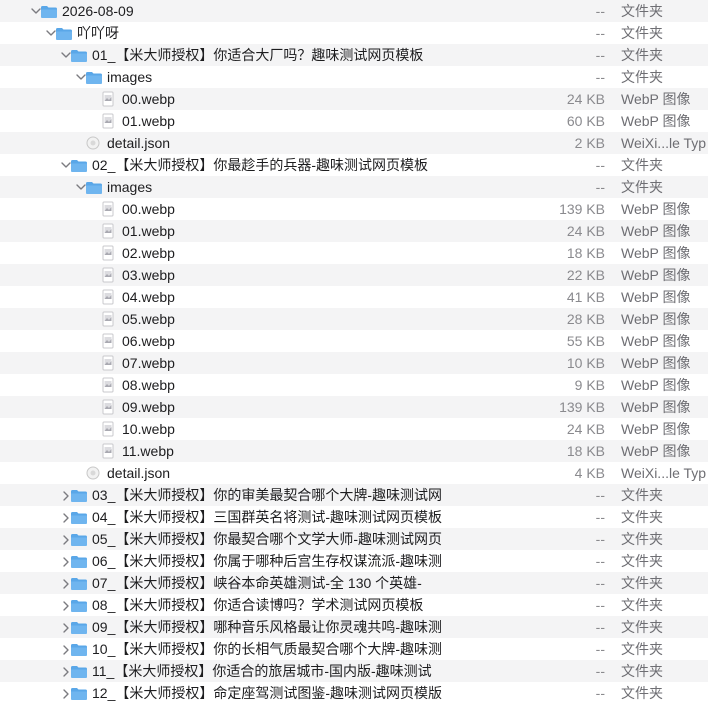 The image size is (708, 708). What do you see at coordinates (354, 605) in the screenshot?
I see `folder-row: 08_【米大师授权】你适合读博吗？学术测试网页模板 -- 文件夹` at bounding box center [354, 605].